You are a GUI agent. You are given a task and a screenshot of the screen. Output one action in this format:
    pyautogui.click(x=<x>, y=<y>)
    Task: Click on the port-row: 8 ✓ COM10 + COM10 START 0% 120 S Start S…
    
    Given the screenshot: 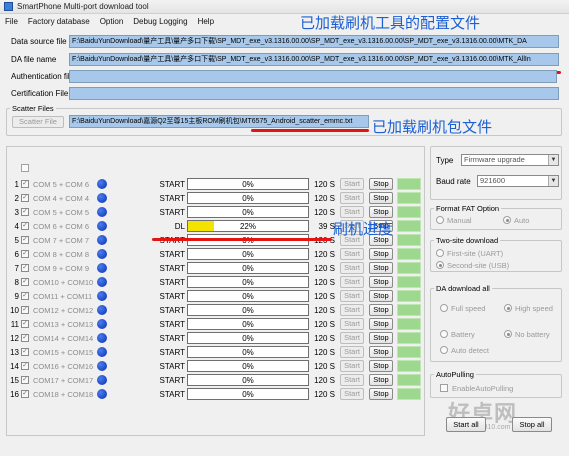 What is the action you would take?
    pyautogui.click(x=216, y=282)
    